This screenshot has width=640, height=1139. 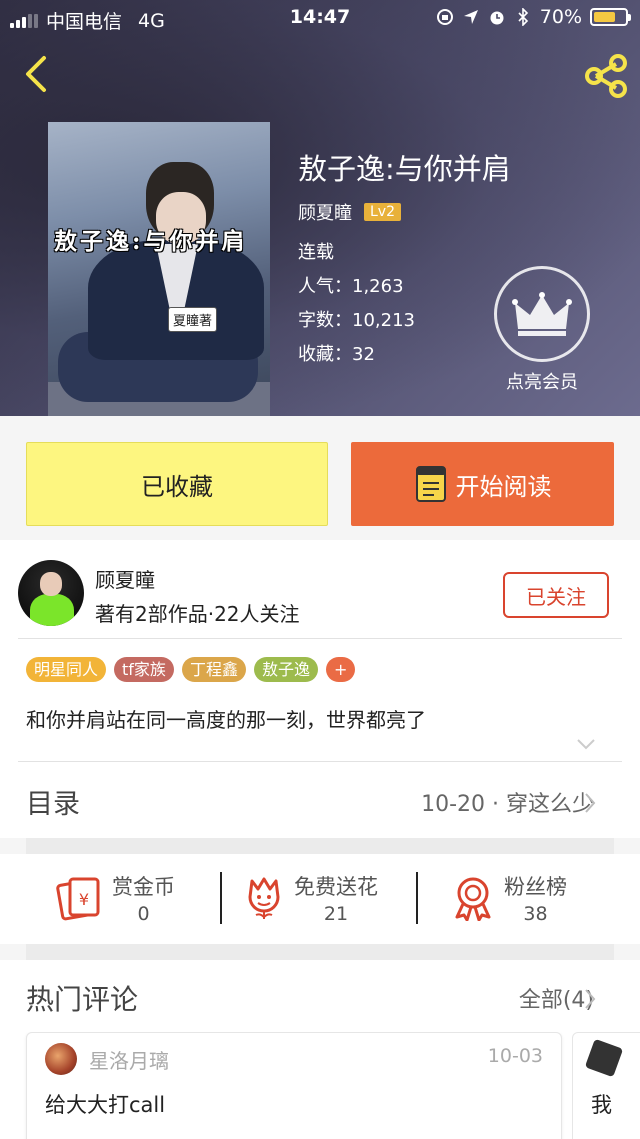 I want to click on chevron-down-icon, so click(x=586, y=744).